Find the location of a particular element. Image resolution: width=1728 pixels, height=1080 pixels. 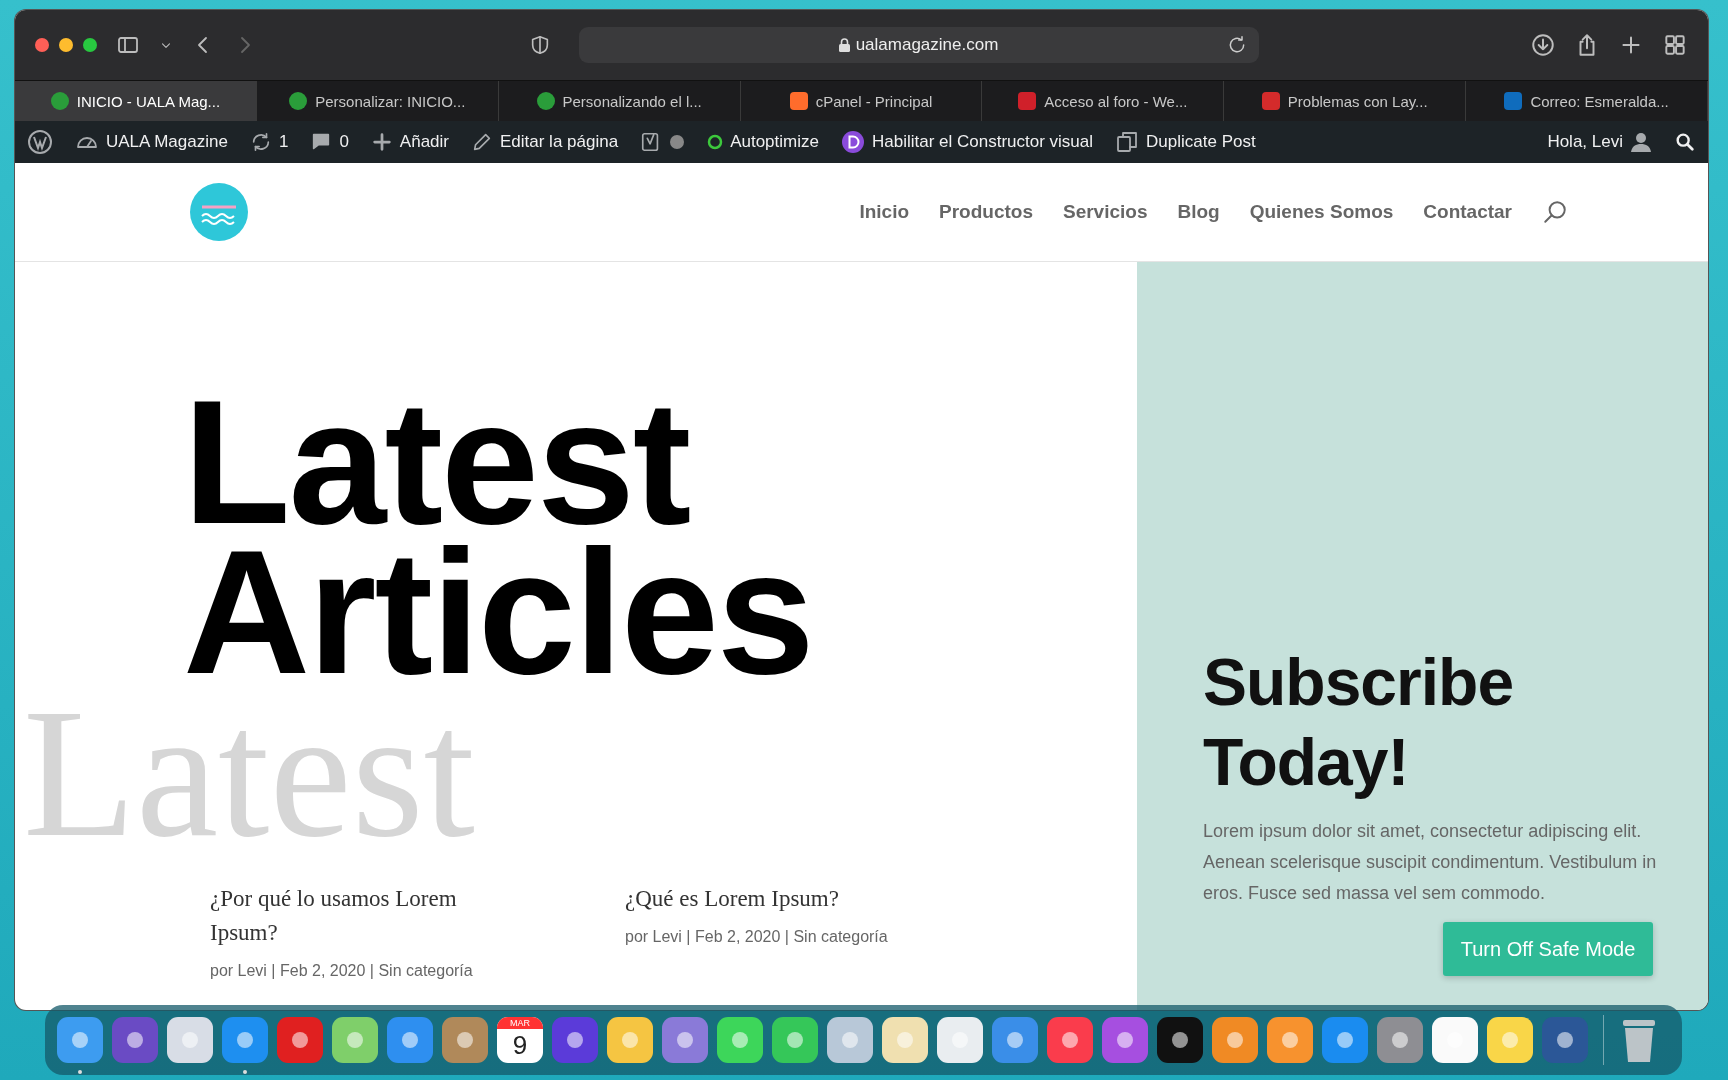

copy-icon is located at coordinates (1127, 142).